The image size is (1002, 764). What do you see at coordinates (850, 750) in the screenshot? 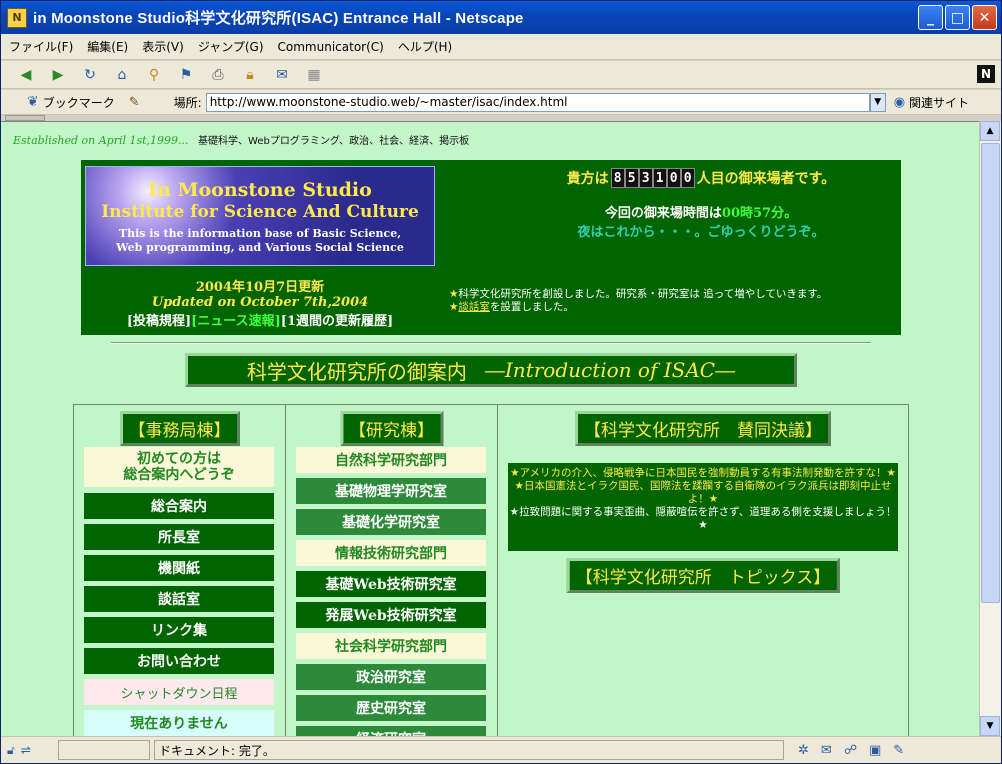
I see `newsgroup-icon: ☍` at bounding box center [850, 750].